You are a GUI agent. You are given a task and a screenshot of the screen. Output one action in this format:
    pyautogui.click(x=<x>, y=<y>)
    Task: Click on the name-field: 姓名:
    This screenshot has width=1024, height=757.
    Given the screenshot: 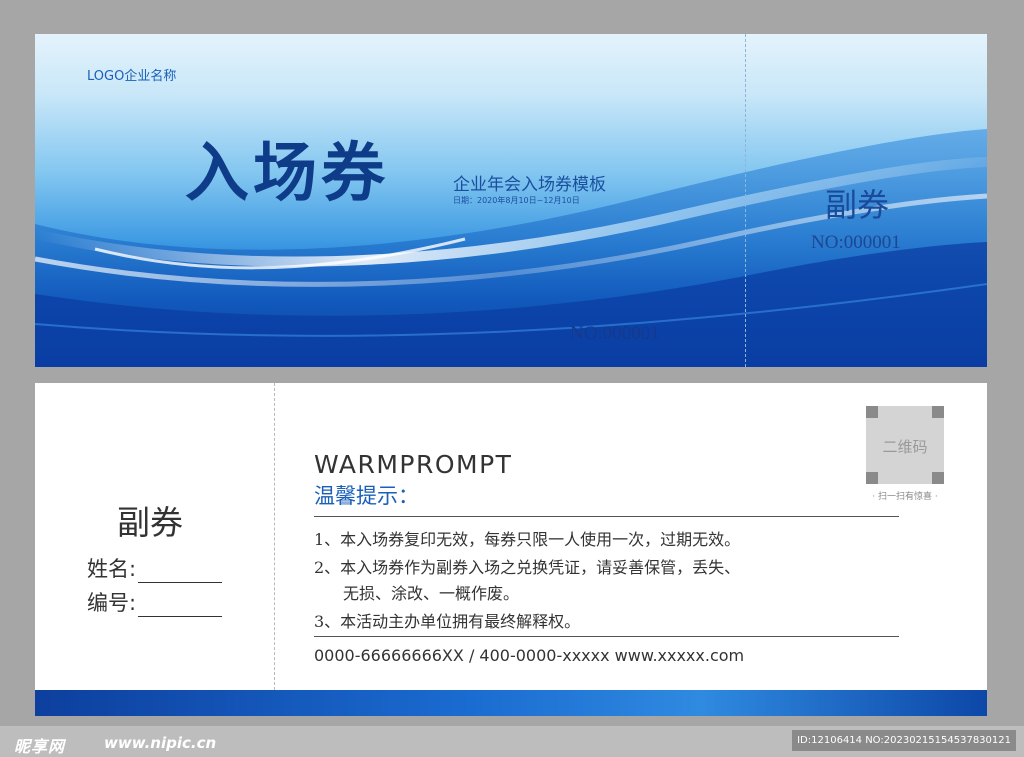 What is the action you would take?
    pyautogui.click(x=155, y=568)
    